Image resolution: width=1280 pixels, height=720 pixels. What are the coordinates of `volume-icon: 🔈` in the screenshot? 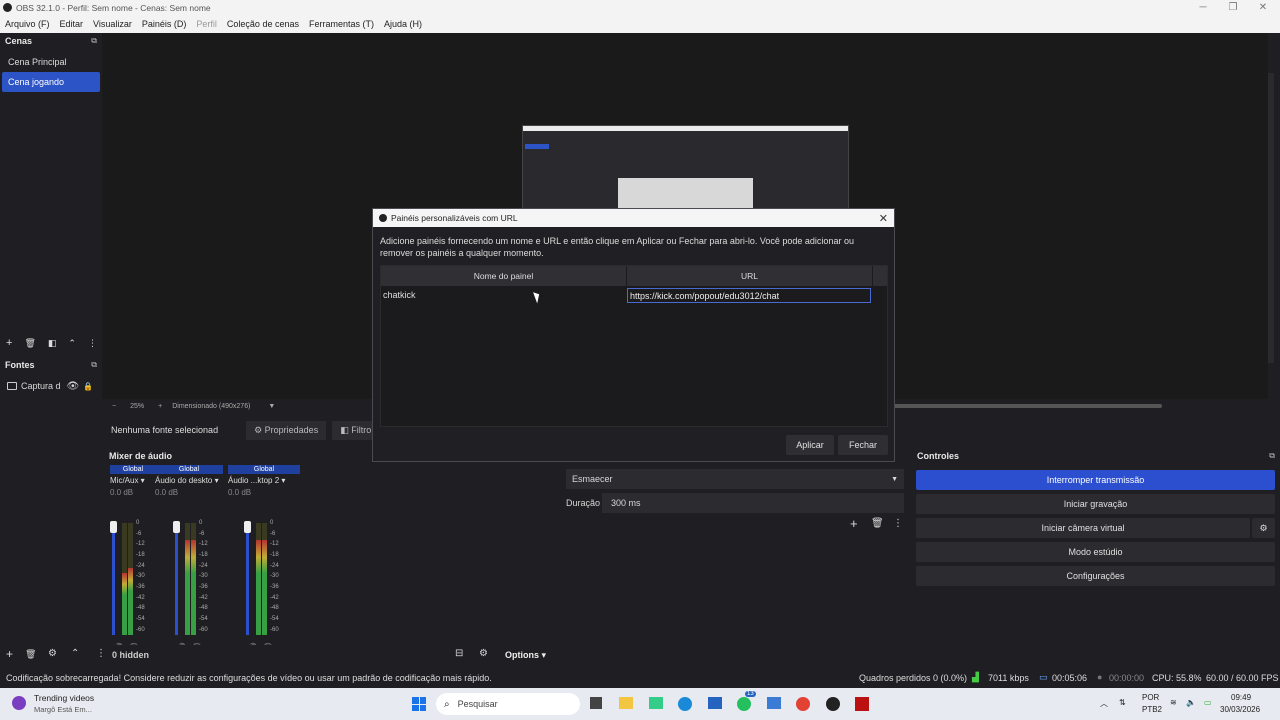 It's located at (1191, 702).